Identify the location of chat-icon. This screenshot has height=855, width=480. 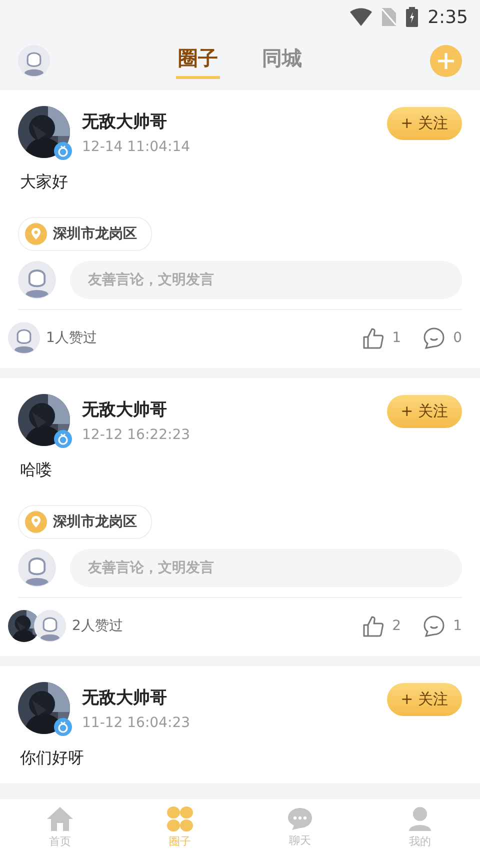
(300, 818).